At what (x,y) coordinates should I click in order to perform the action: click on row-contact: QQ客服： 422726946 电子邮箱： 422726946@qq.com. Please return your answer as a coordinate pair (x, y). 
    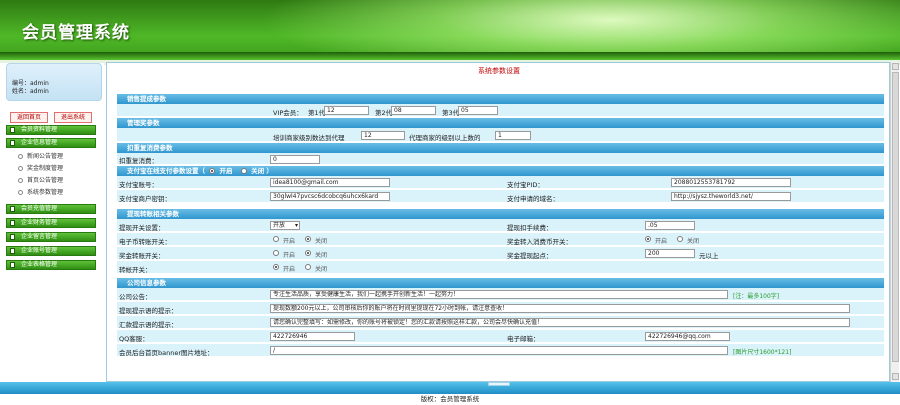
    Looking at the image, I should click on (500, 336).